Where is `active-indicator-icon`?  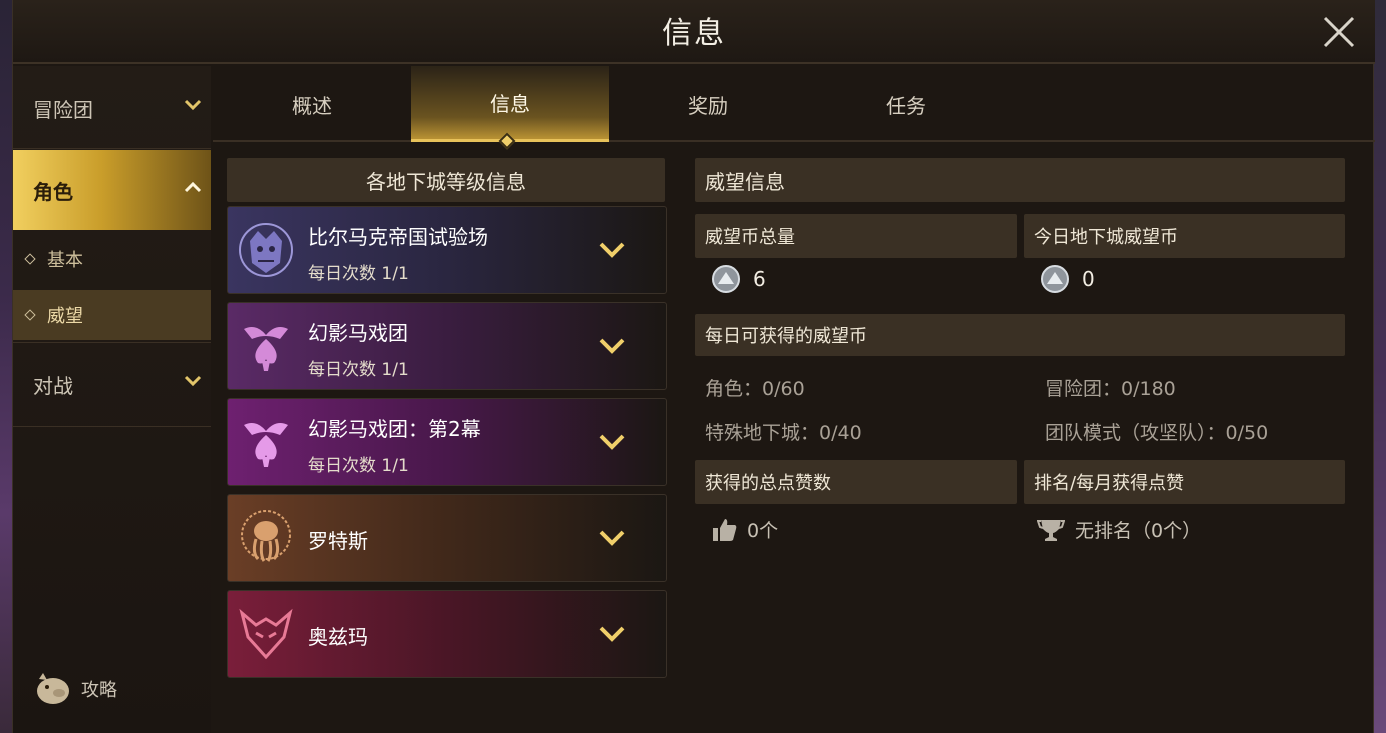
active-indicator-icon is located at coordinates (507, 141).